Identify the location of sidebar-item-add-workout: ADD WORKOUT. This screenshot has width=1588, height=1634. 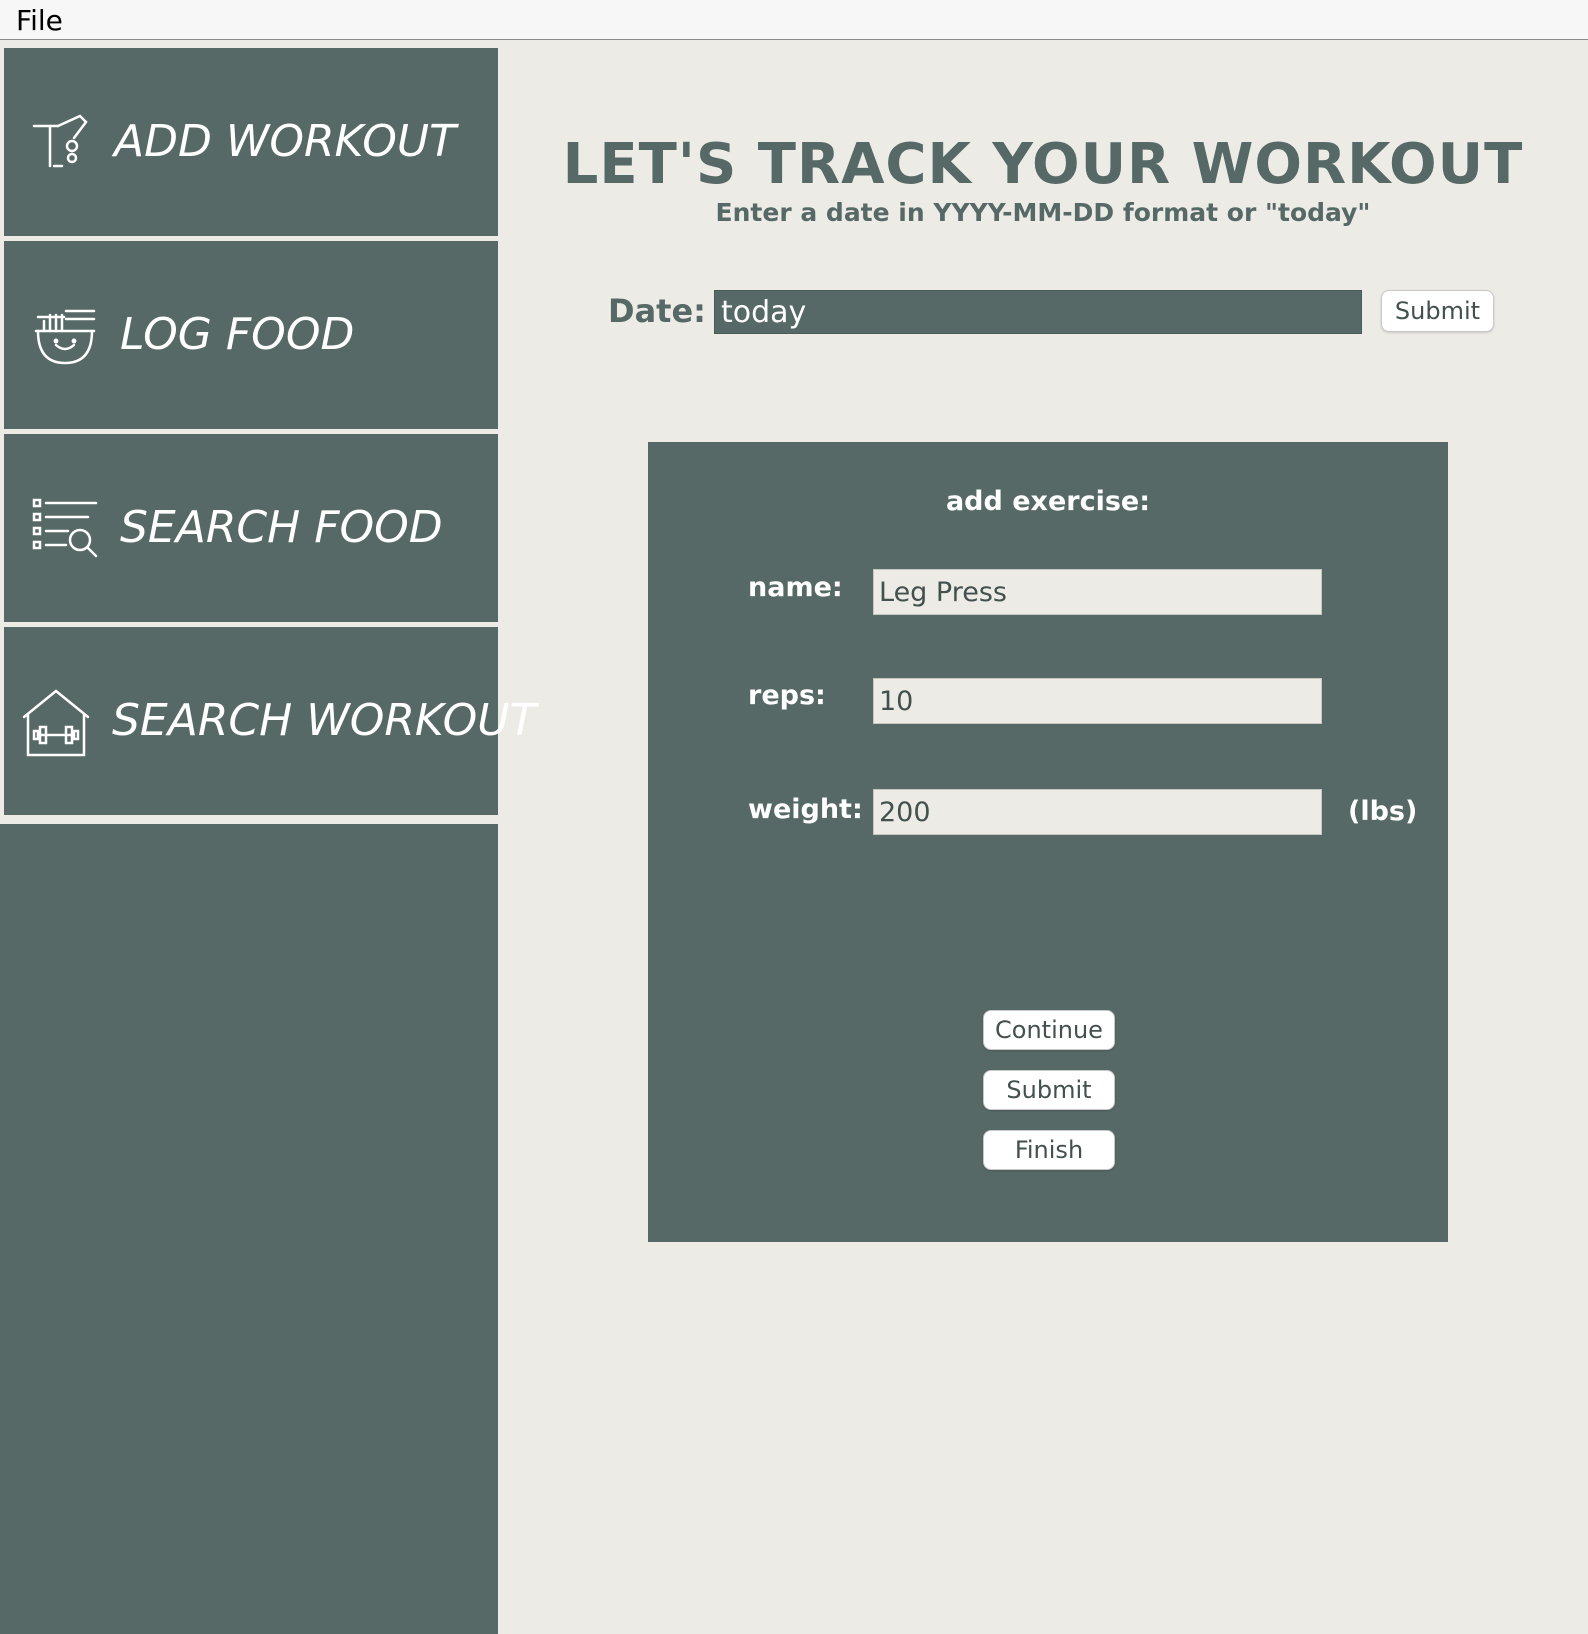
(251, 142).